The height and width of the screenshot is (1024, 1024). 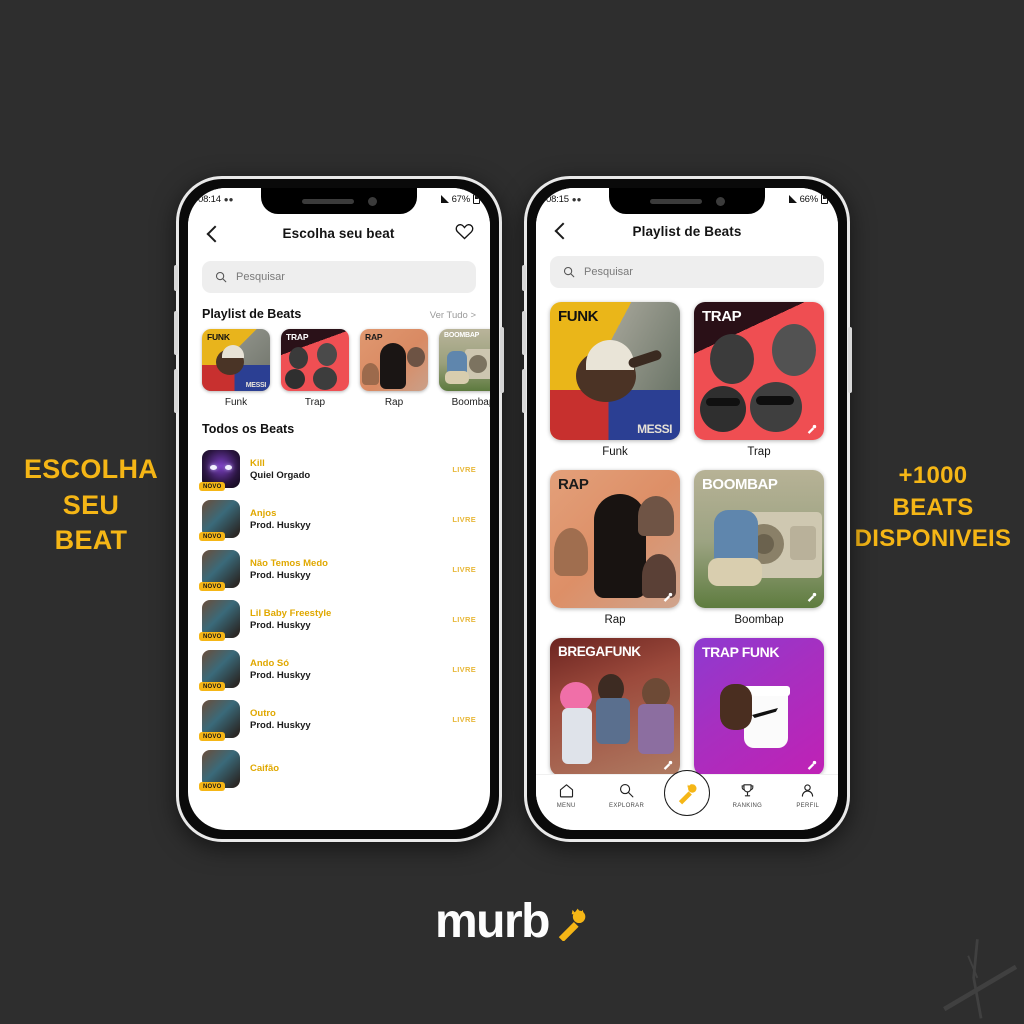 What do you see at coordinates (627, 806) in the screenshot?
I see `nav-label: EXPLORAR` at bounding box center [627, 806].